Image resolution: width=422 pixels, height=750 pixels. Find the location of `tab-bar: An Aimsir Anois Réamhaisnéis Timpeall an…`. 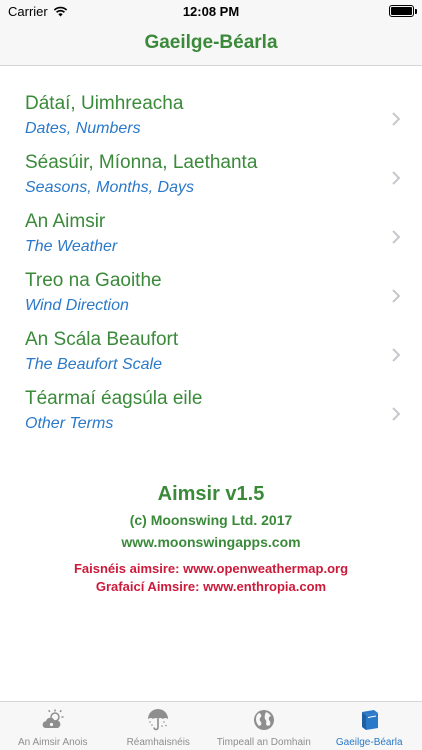

tab-bar: An Aimsir Anois Réamhaisnéis Timpeall an… is located at coordinates (211, 725).